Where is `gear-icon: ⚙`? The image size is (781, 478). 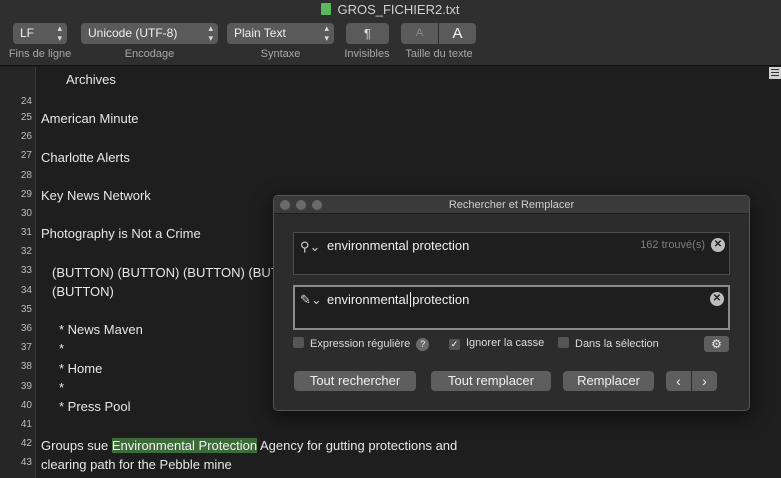 gear-icon: ⚙ is located at coordinates (716, 344).